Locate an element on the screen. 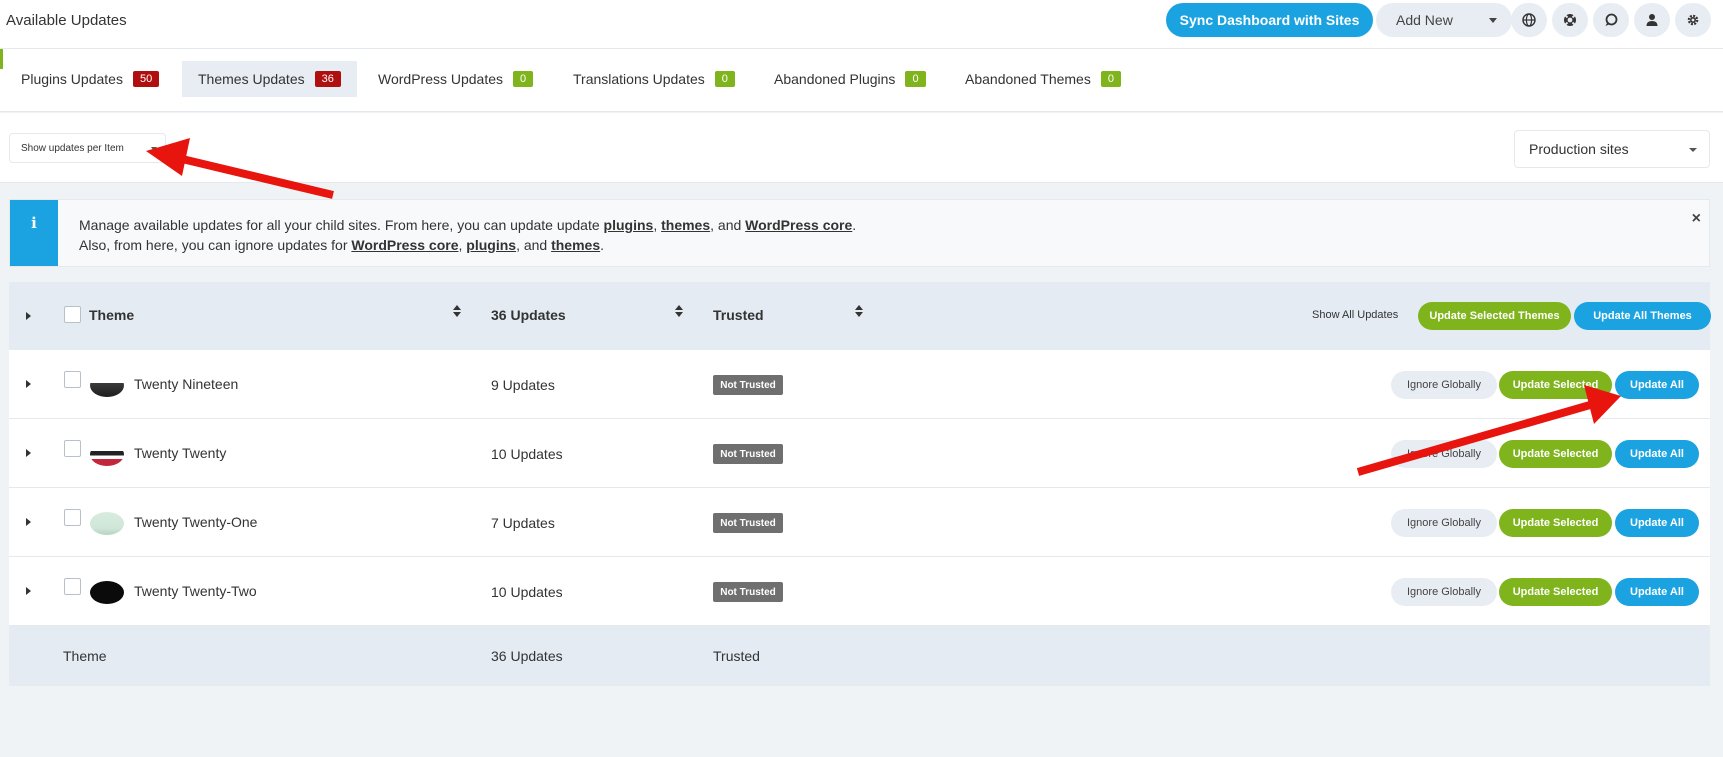 This screenshot has height=757, width=1723. footer-trusted-label: Trusted is located at coordinates (736, 656).